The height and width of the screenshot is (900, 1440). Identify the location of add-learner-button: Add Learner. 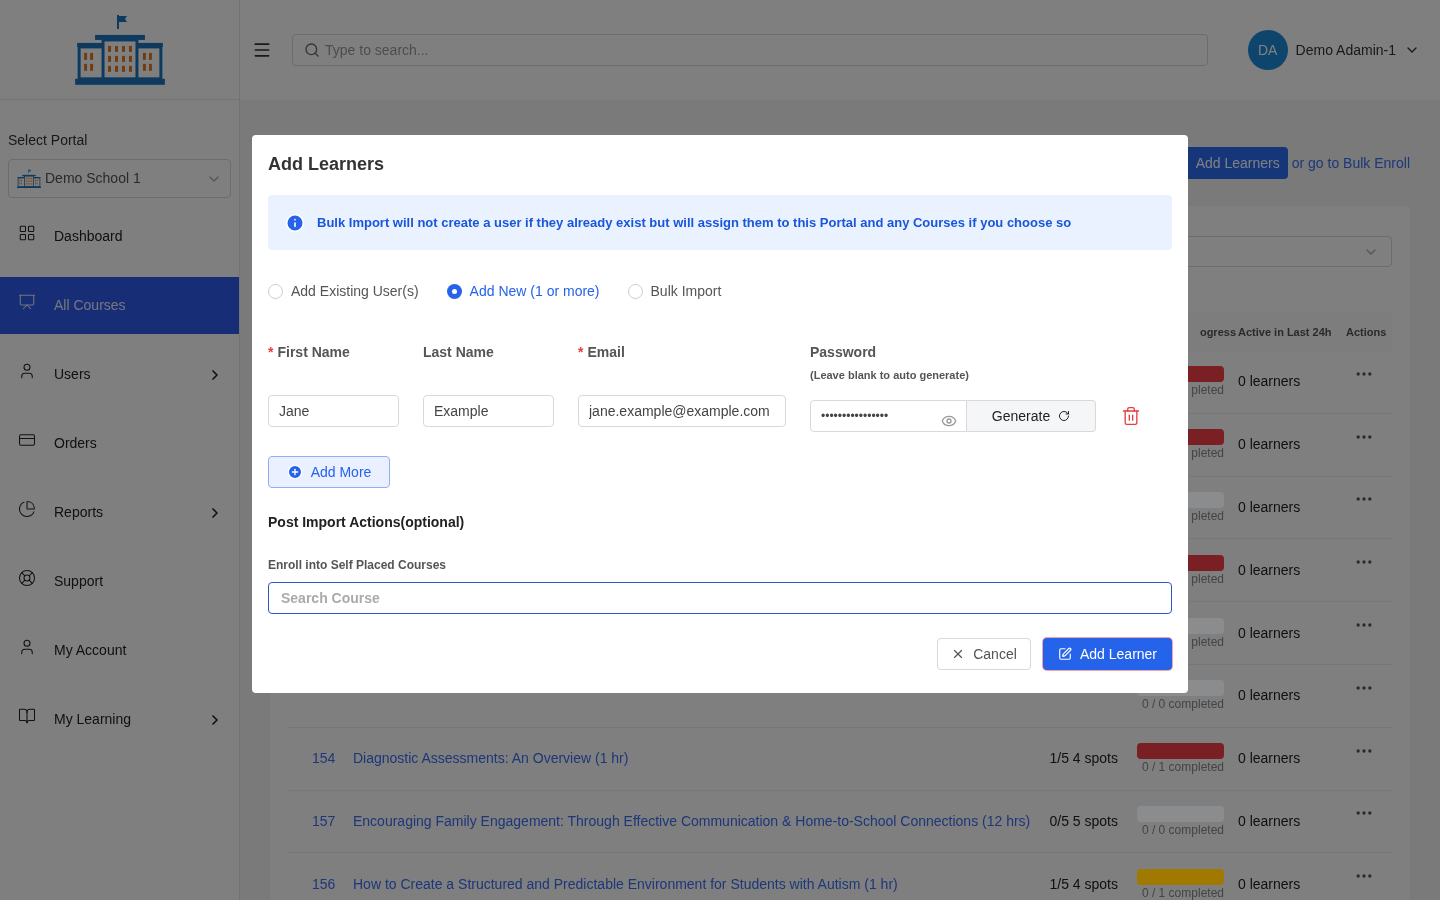
(1107, 654).